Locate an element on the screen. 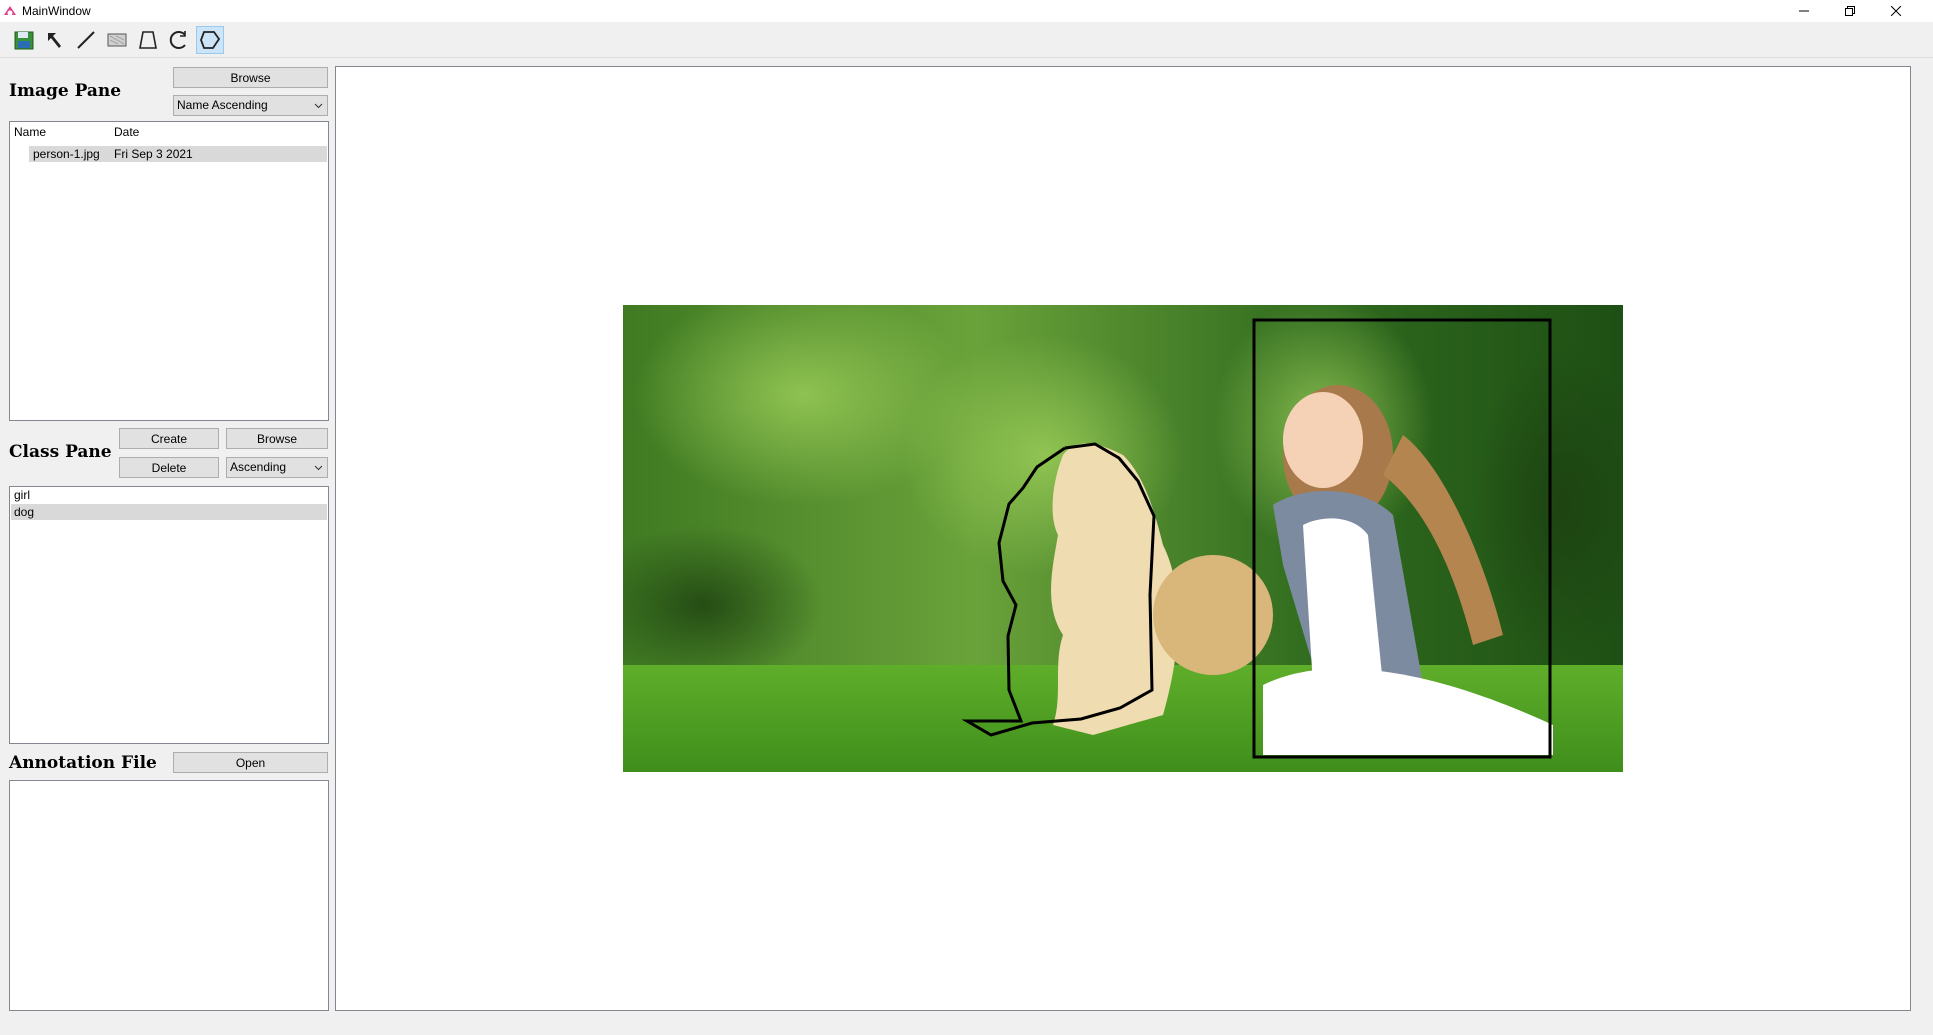  restore-button is located at coordinates (1850, 11).